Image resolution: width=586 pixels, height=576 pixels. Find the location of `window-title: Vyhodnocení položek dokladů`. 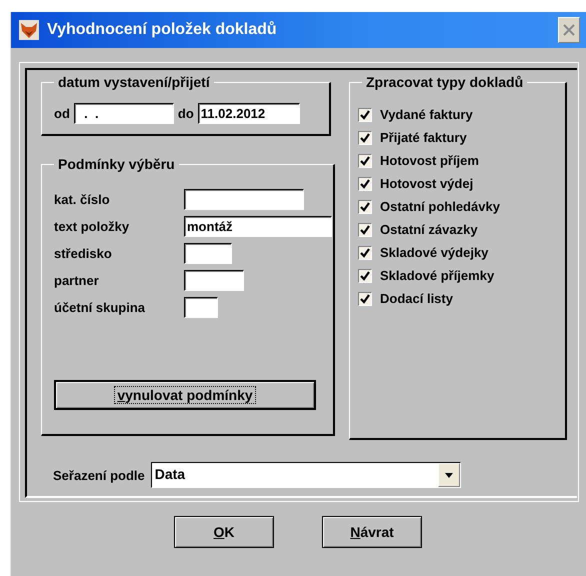

window-title: Vyhodnocení položek dokladů is located at coordinates (162, 30).